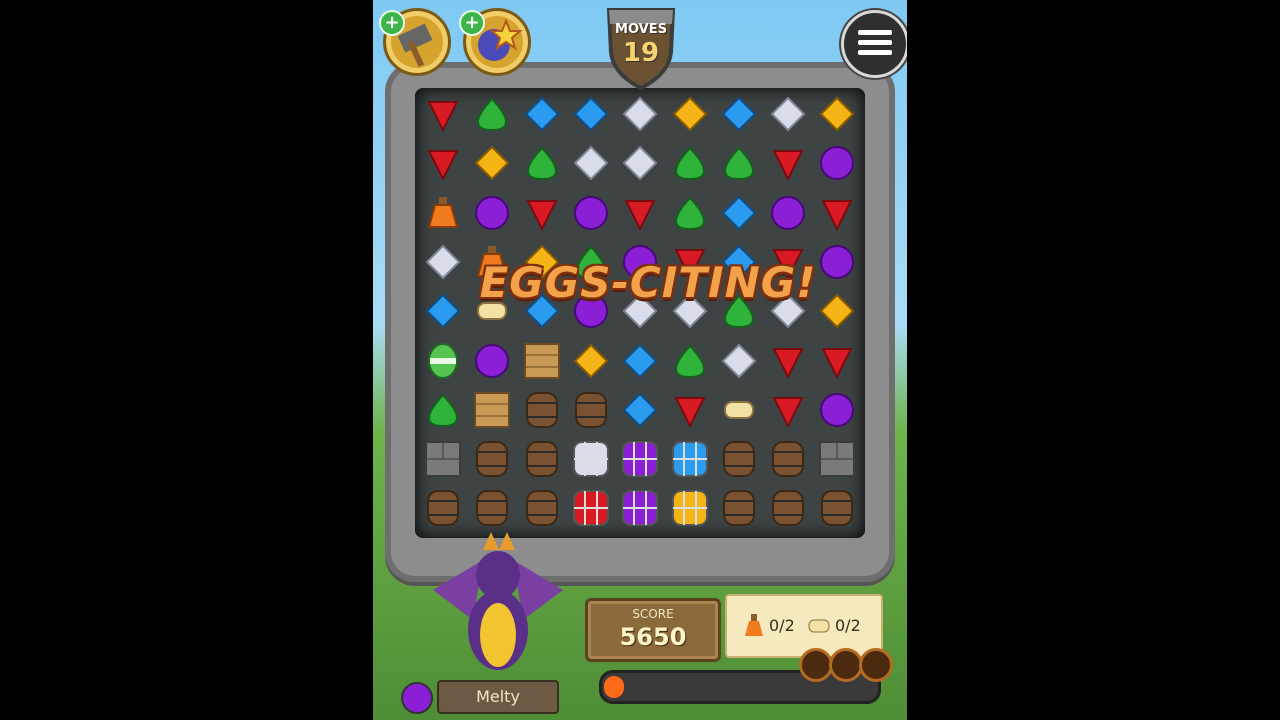 This screenshot has height=720, width=1280. Describe the element at coordinates (443, 361) in the screenshot. I see `board-cell-egg` at that location.